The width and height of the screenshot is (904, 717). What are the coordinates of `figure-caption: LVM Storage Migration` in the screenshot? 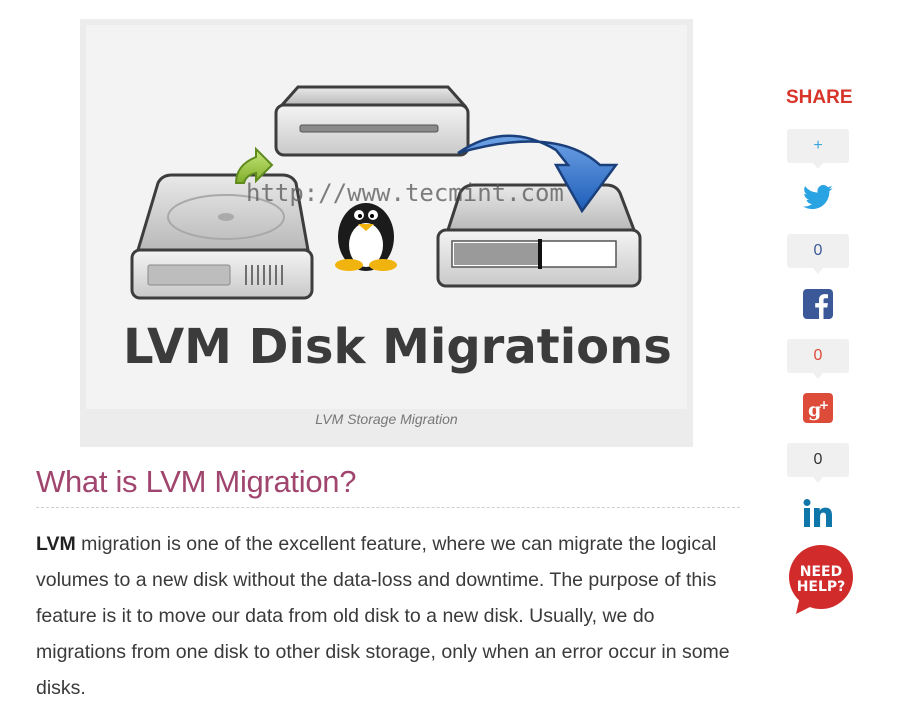 It's located at (386, 419).